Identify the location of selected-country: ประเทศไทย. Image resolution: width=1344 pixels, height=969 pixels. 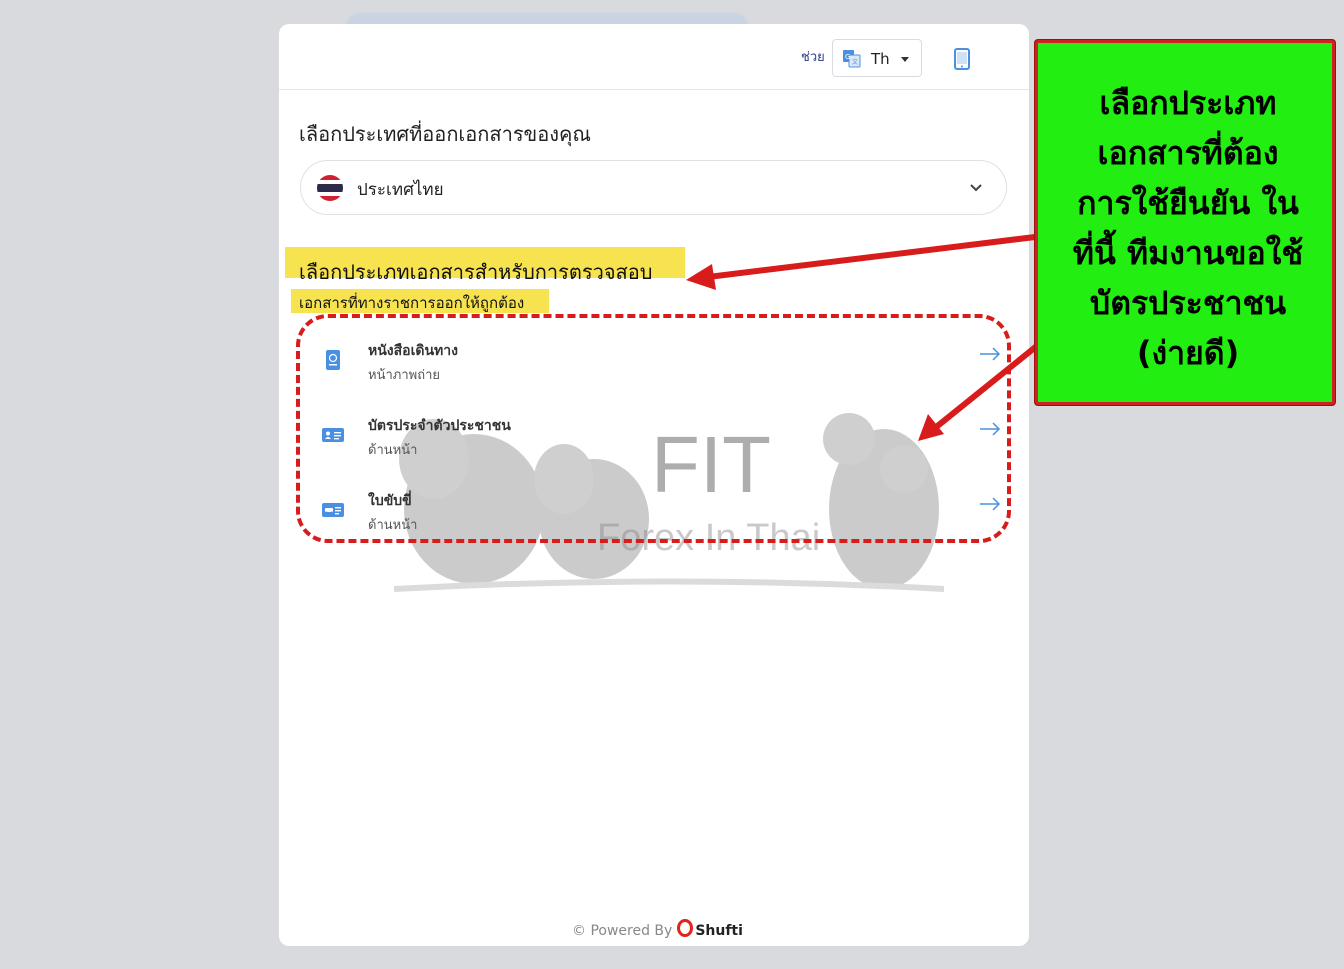
(400, 190).